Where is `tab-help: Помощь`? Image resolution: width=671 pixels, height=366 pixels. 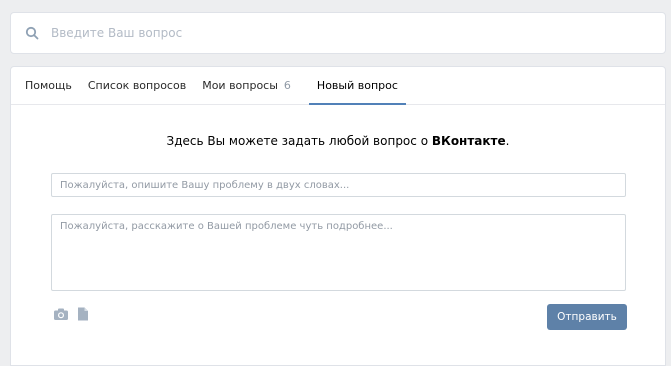 tab-help: Помощь is located at coordinates (52, 85).